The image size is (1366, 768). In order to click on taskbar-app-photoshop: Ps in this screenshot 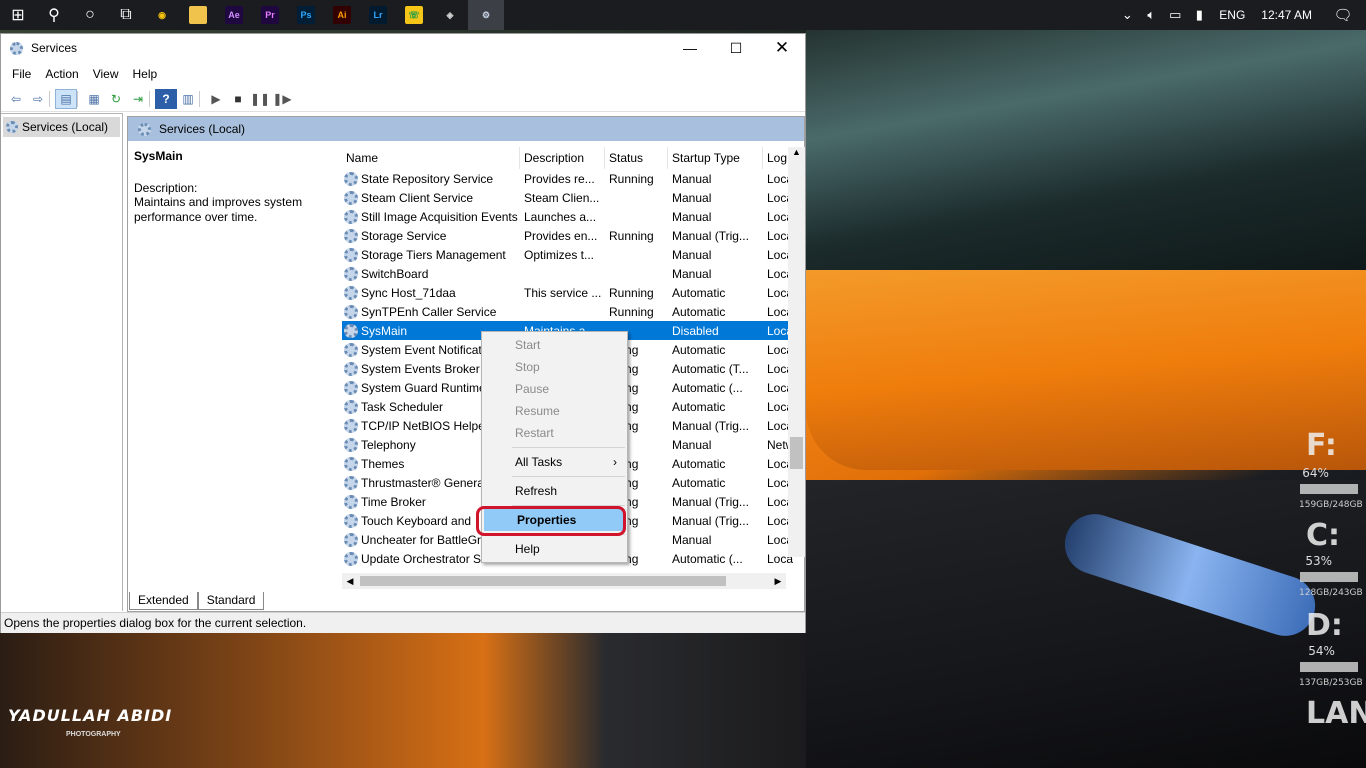, I will do `click(306, 15)`.